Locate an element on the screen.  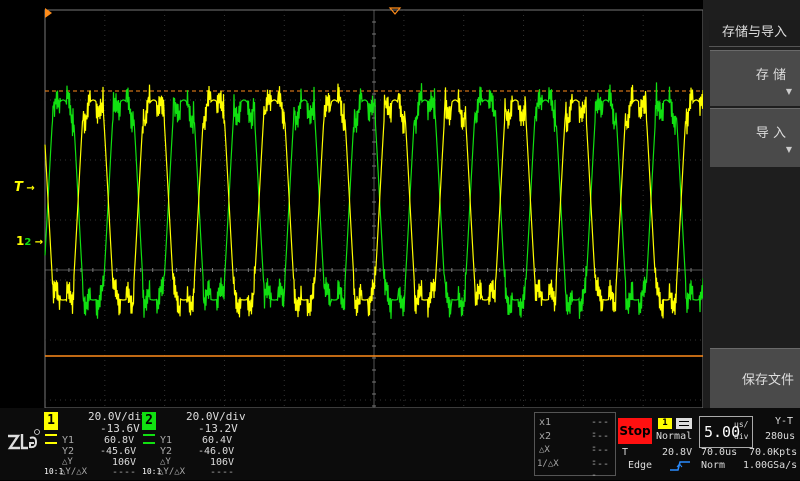
trigger-level-label: T is located at coordinates (625, 452).